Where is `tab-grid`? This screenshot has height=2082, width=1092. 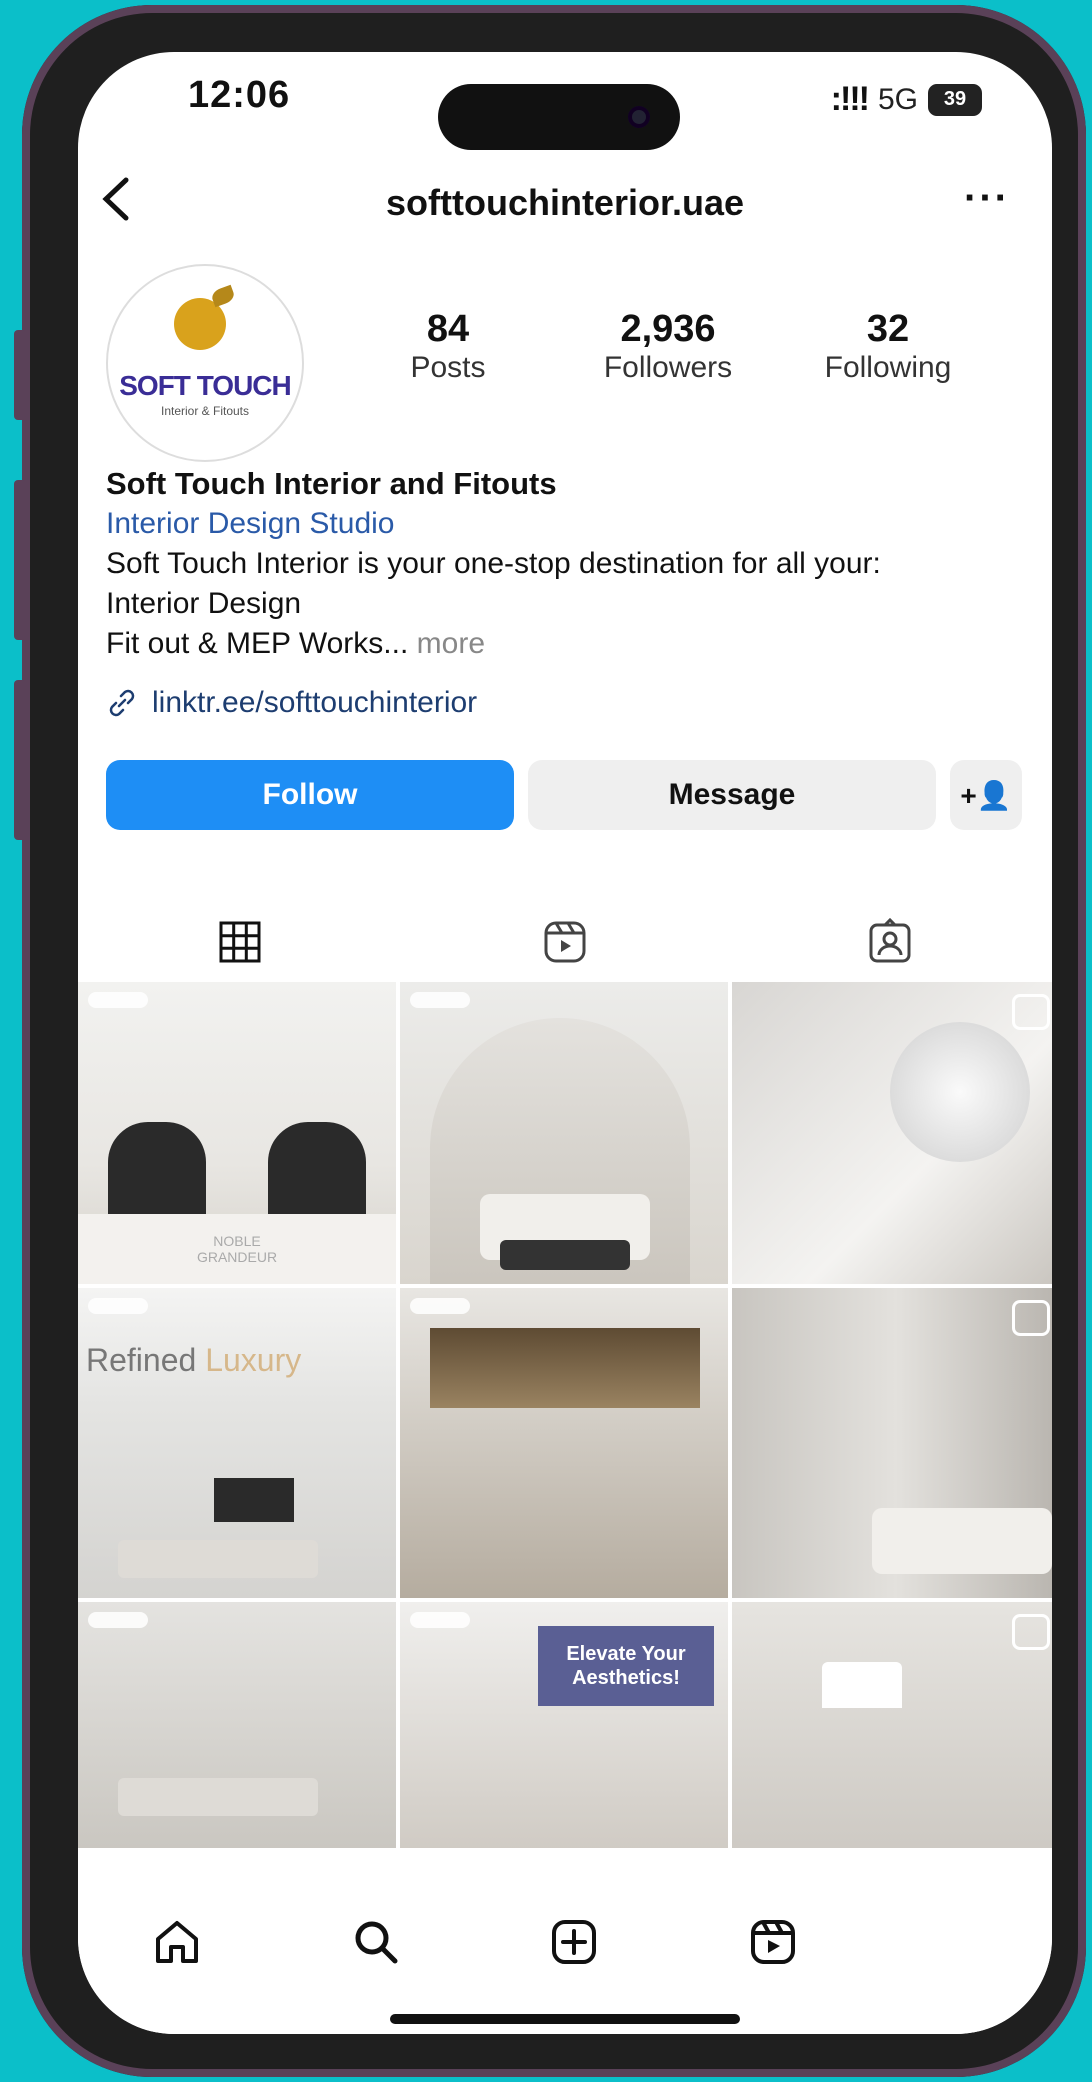
tab-grid is located at coordinates (240, 942).